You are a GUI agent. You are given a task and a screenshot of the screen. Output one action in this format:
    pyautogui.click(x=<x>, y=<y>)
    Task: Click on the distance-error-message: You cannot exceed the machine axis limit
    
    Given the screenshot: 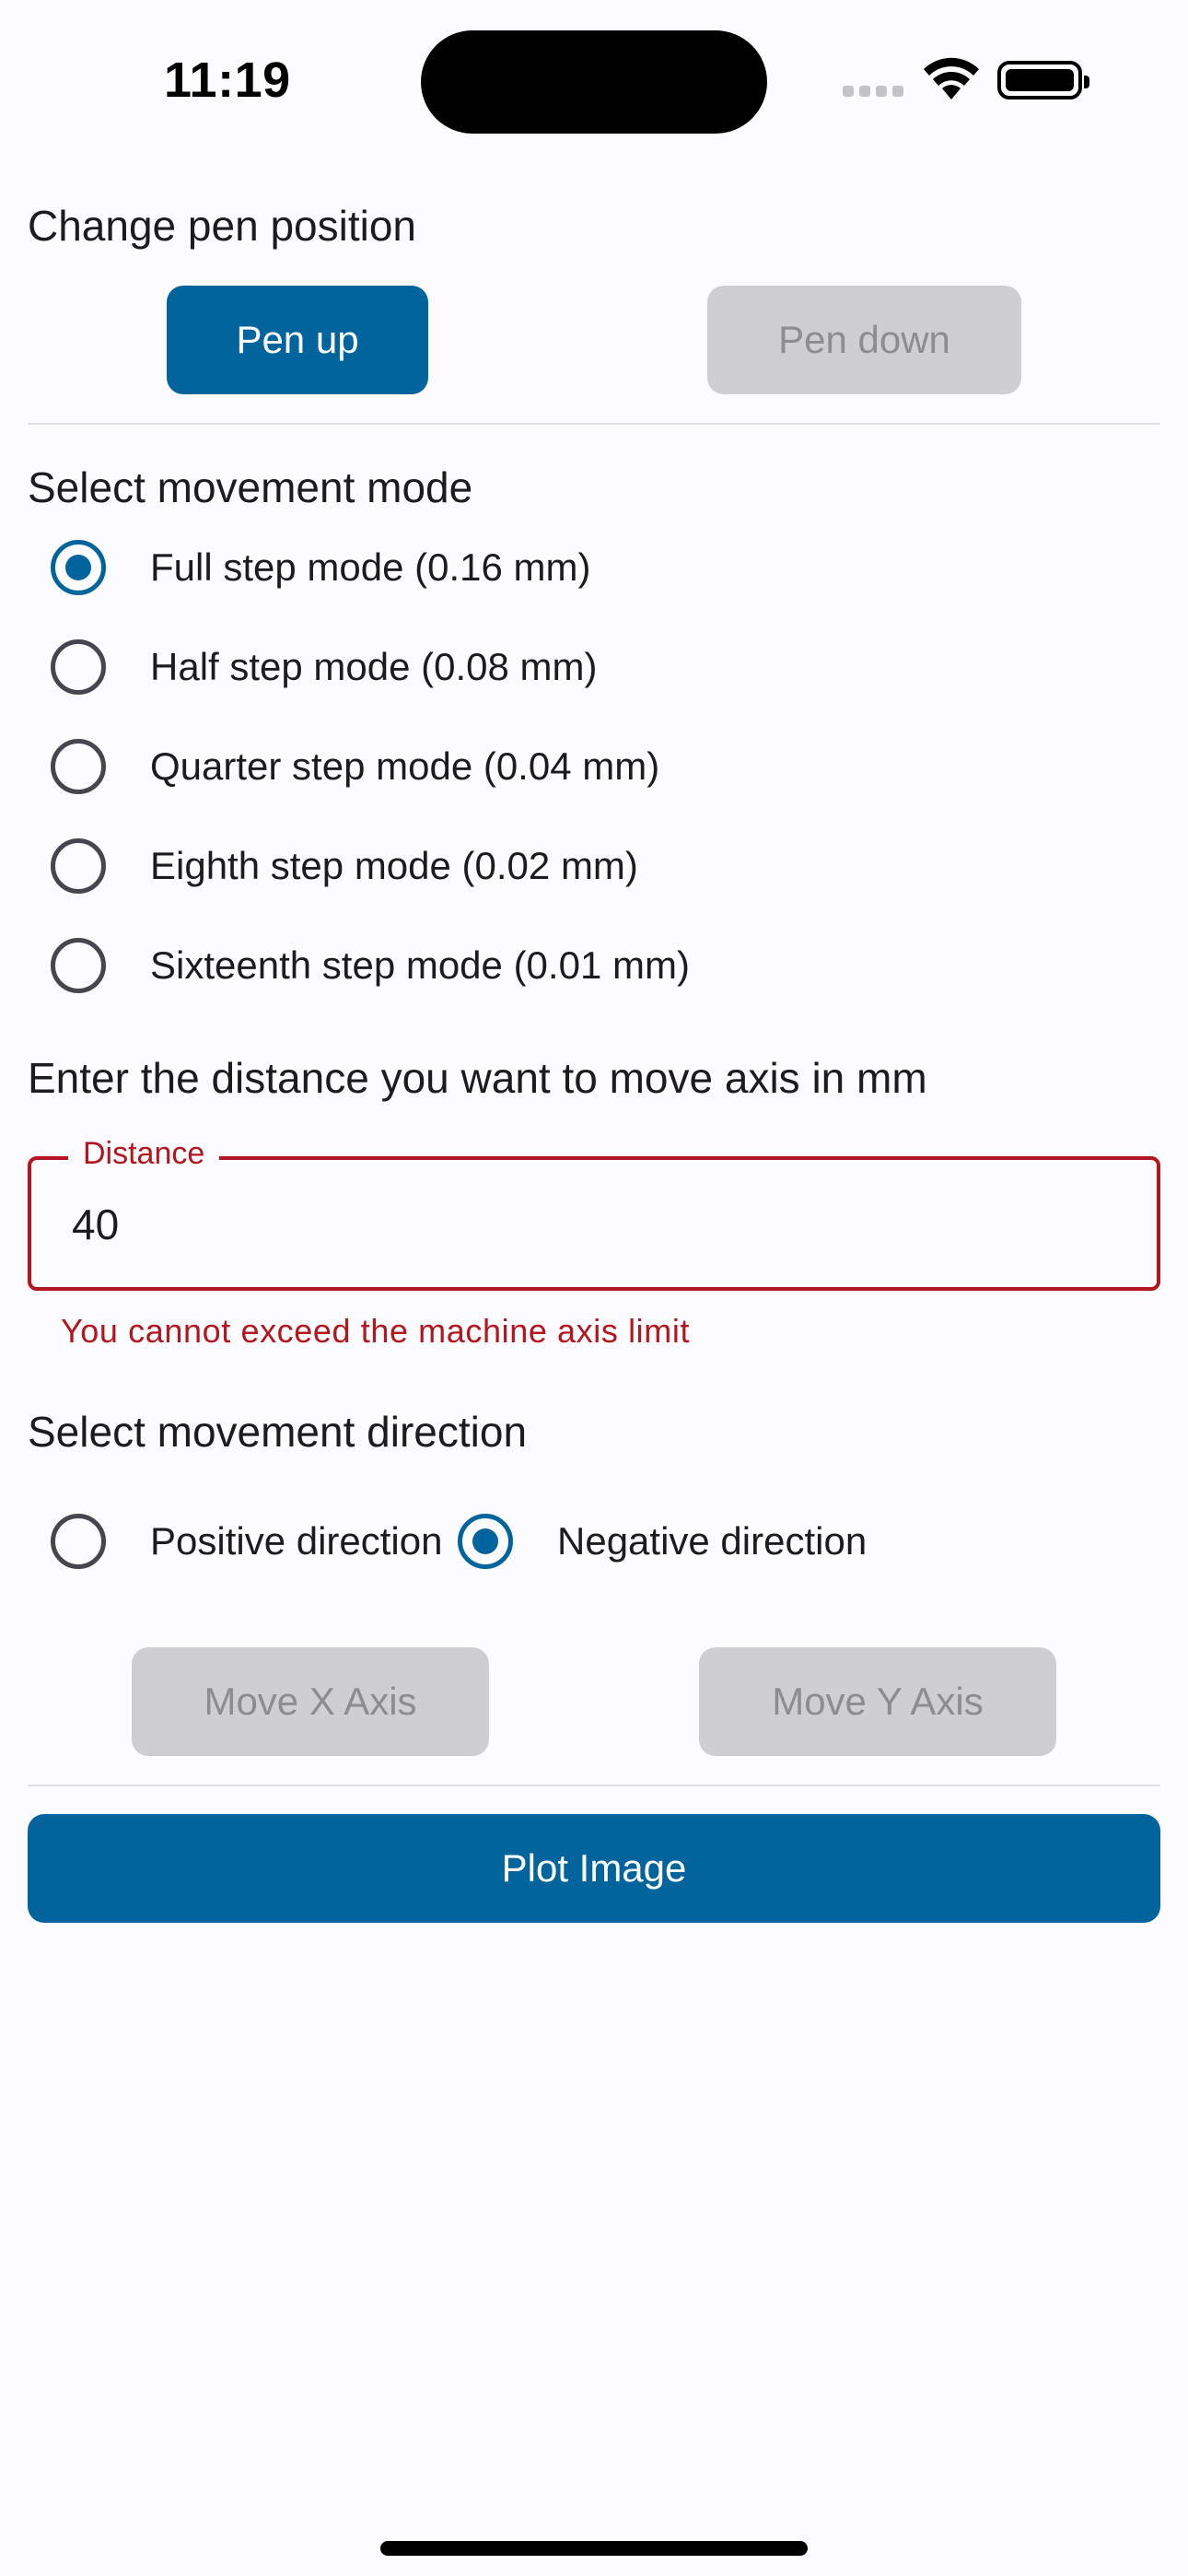 What is the action you would take?
    pyautogui.click(x=376, y=1331)
    